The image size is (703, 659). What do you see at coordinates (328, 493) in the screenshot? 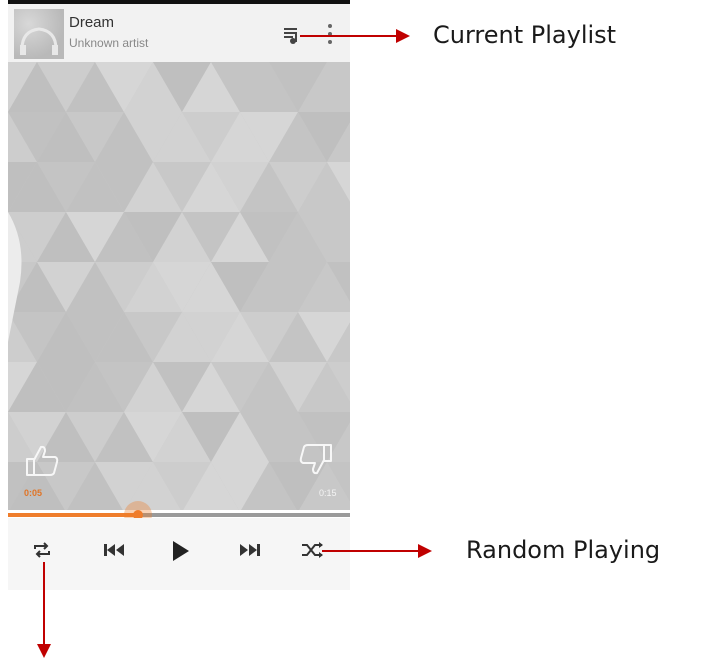
I see `time-total: 0:15` at bounding box center [328, 493].